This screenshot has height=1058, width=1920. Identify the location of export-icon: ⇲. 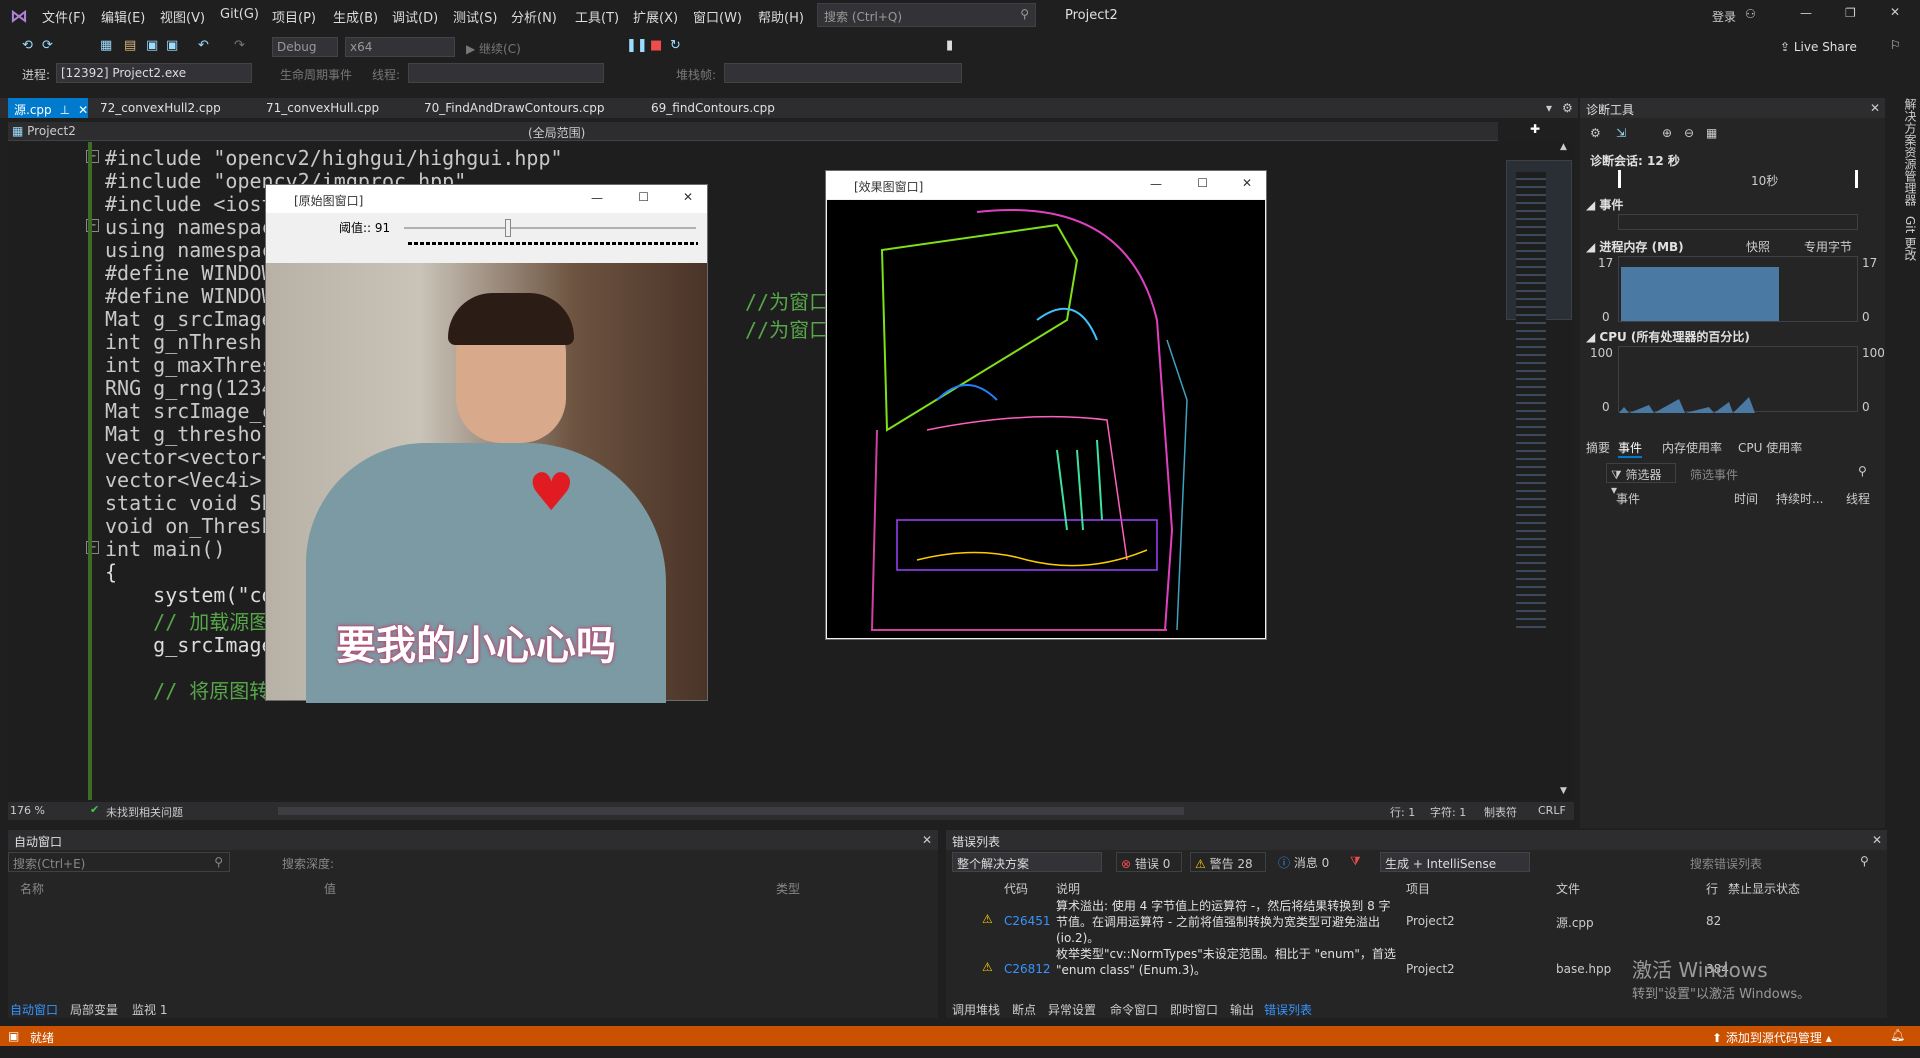
(1621, 133).